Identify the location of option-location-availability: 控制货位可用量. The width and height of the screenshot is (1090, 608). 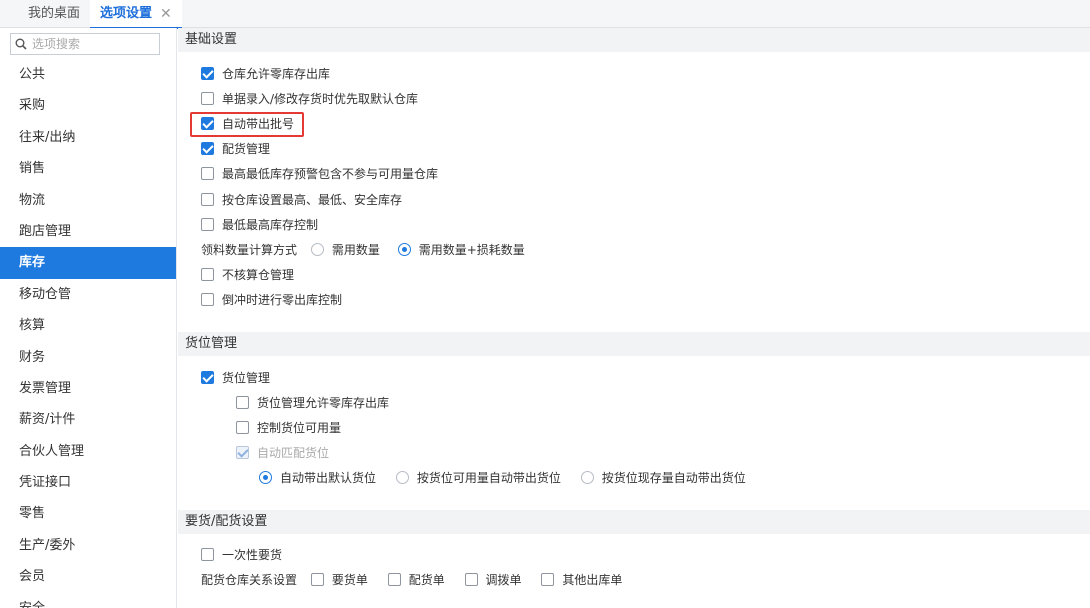
(288, 428).